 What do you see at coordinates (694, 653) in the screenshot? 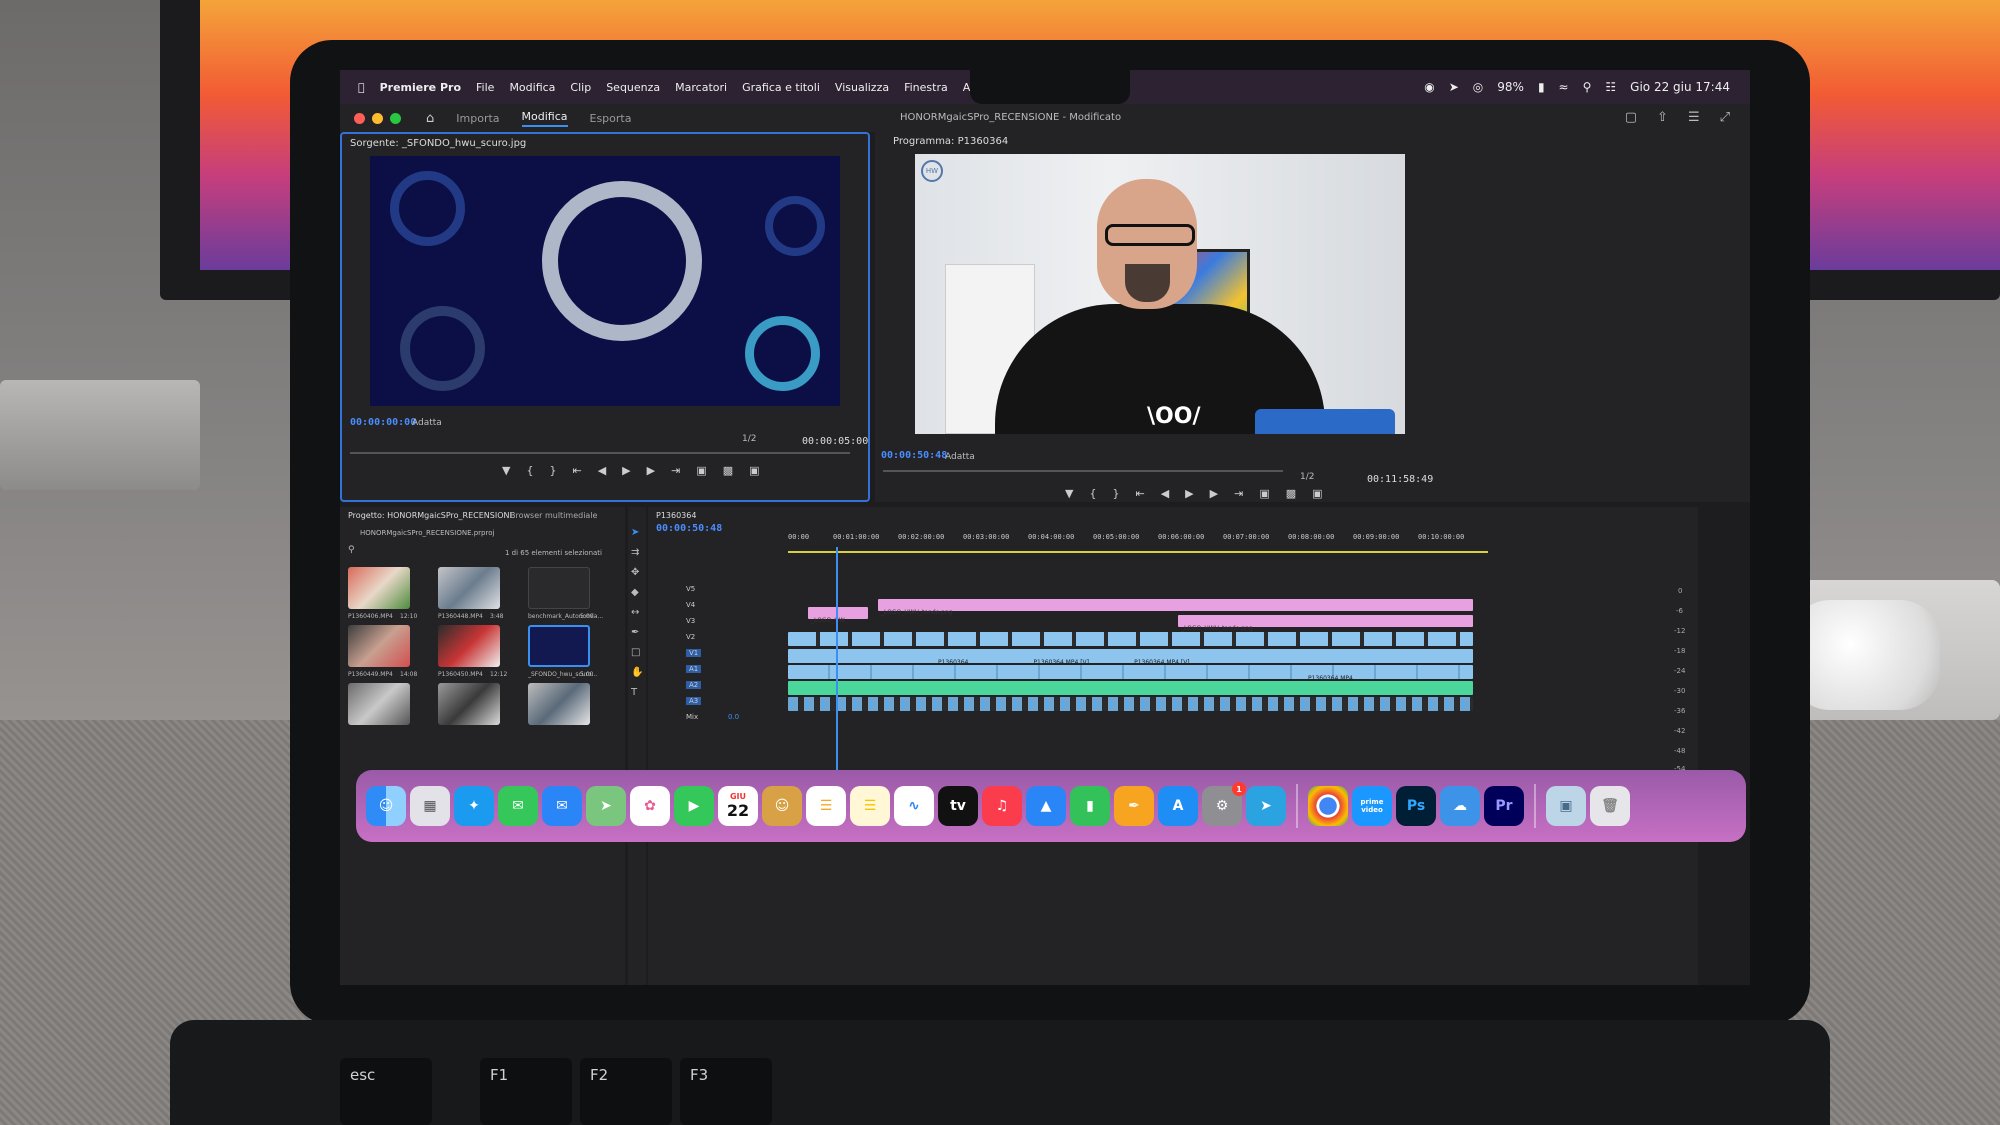
I see `track-v1: V1` at bounding box center [694, 653].